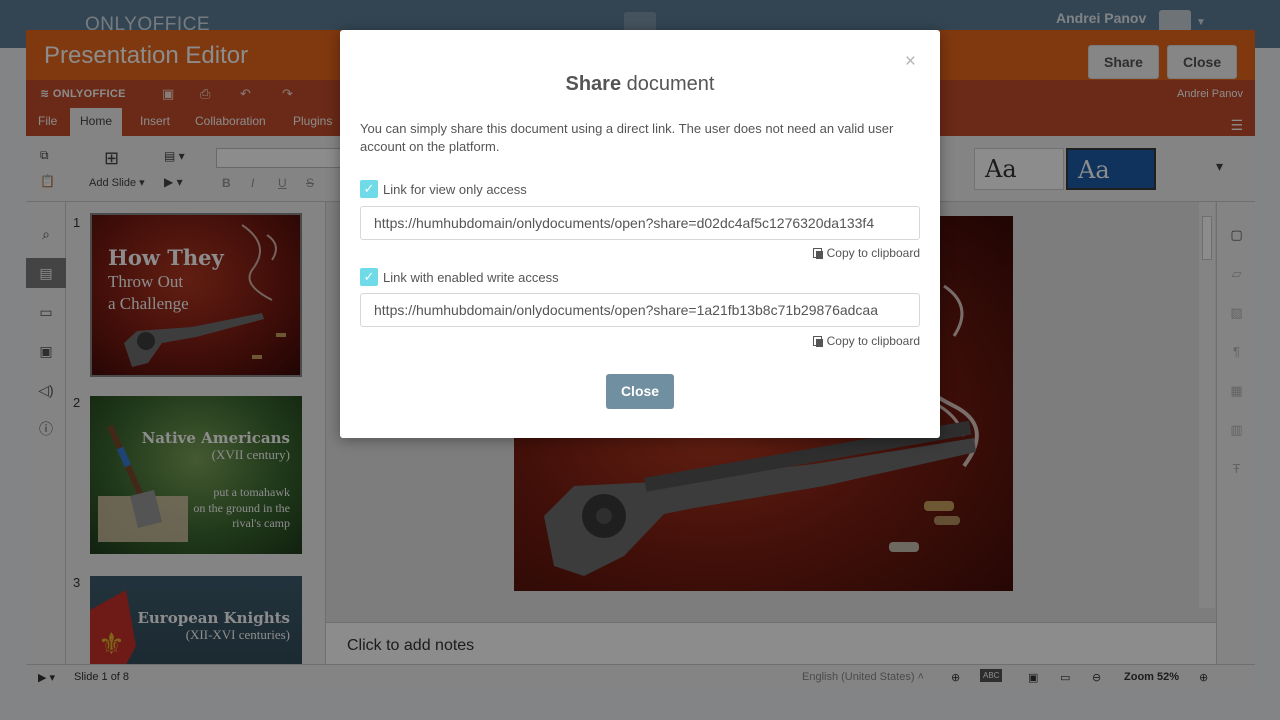 Image resolution: width=1280 pixels, height=720 pixels. What do you see at coordinates (910, 61) in the screenshot?
I see `close-icon: ×` at bounding box center [910, 61].